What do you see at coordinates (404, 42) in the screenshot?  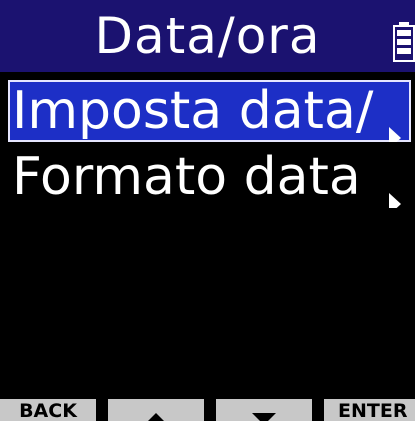 I see `battery-icon` at bounding box center [404, 42].